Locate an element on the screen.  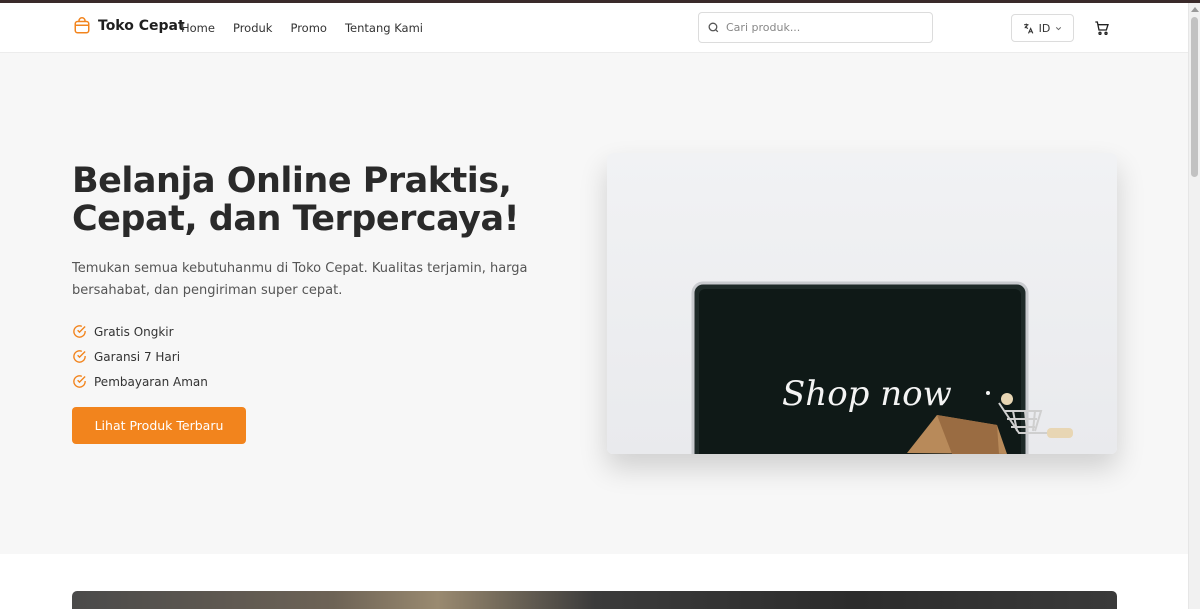
featured-banner-section is located at coordinates (594, 581).